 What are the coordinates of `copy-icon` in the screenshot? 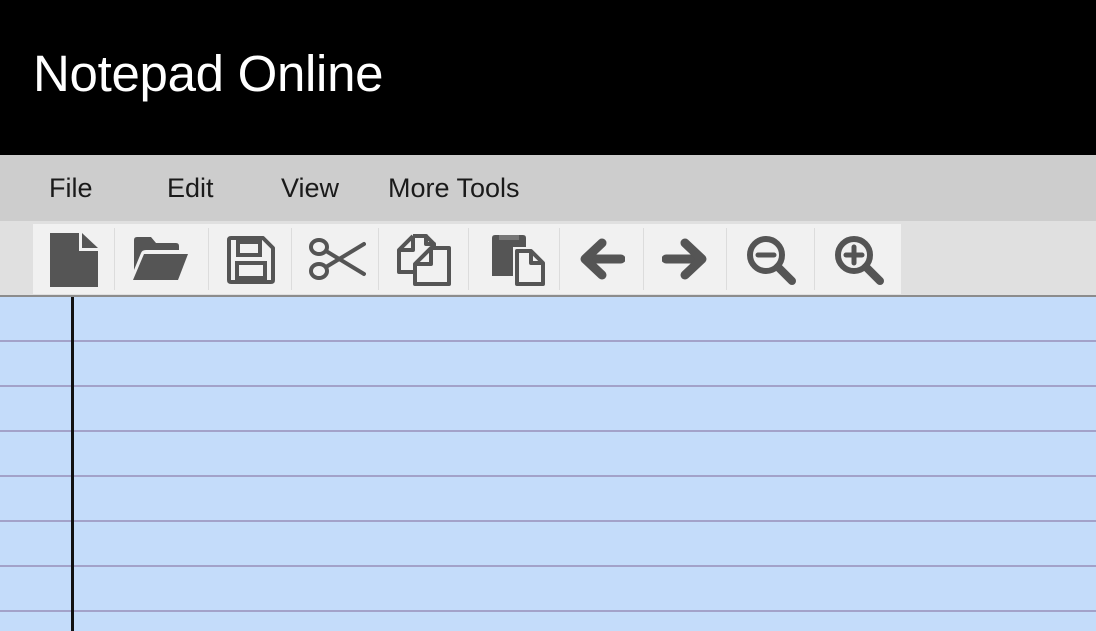 It's located at (424, 260).